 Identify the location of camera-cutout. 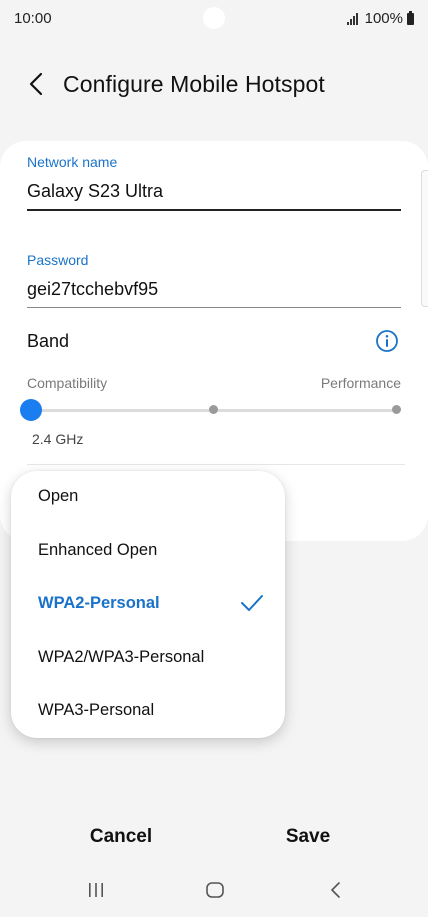
(214, 18).